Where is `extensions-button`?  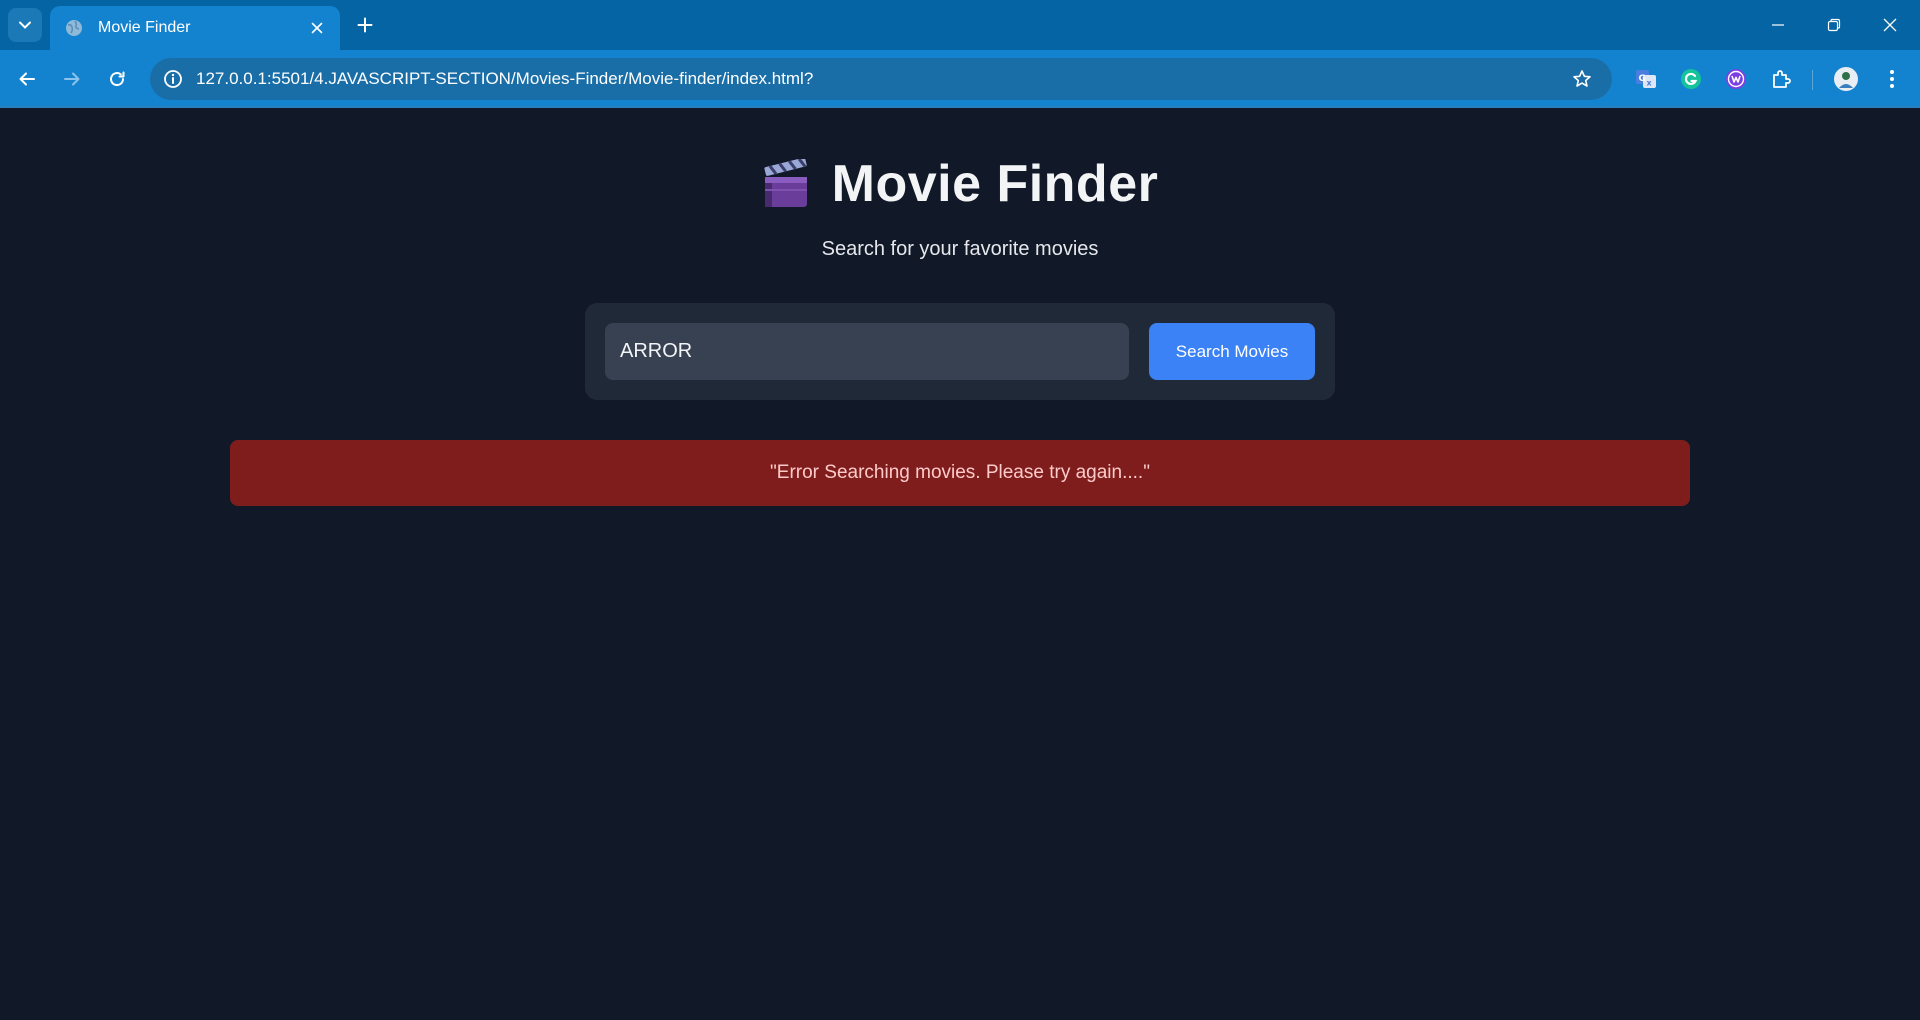
extensions-button is located at coordinates (1781, 79).